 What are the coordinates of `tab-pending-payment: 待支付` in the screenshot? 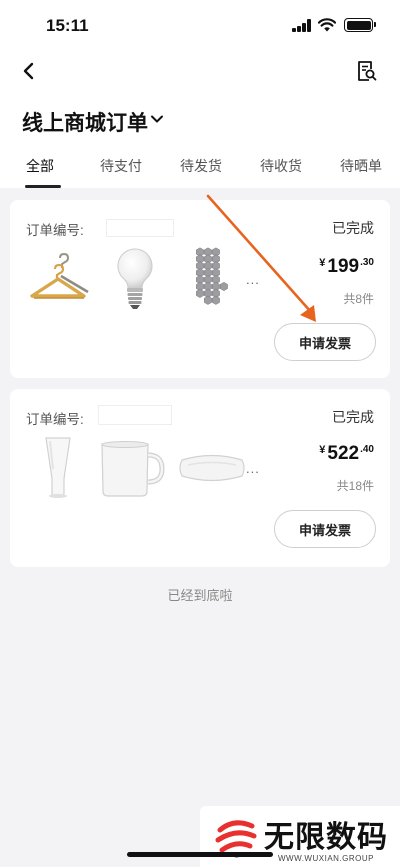 It's located at (121, 166).